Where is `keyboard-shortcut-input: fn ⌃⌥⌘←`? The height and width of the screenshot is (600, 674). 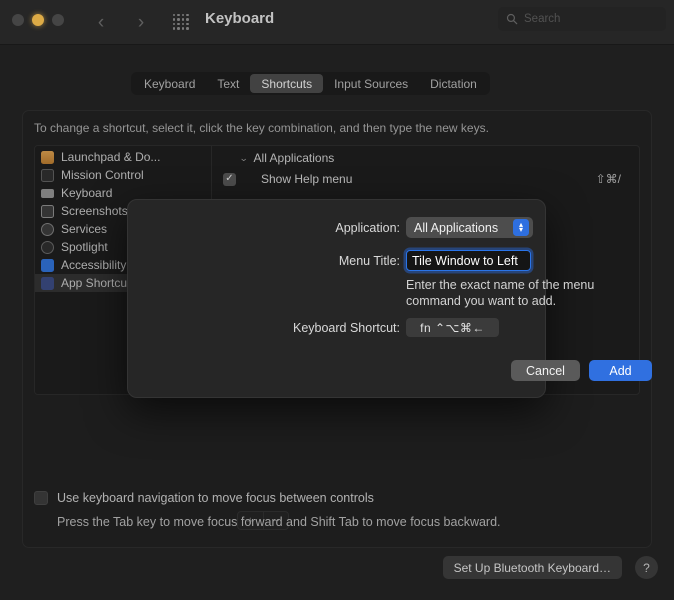 keyboard-shortcut-input: fn ⌃⌥⌘← is located at coordinates (452, 327).